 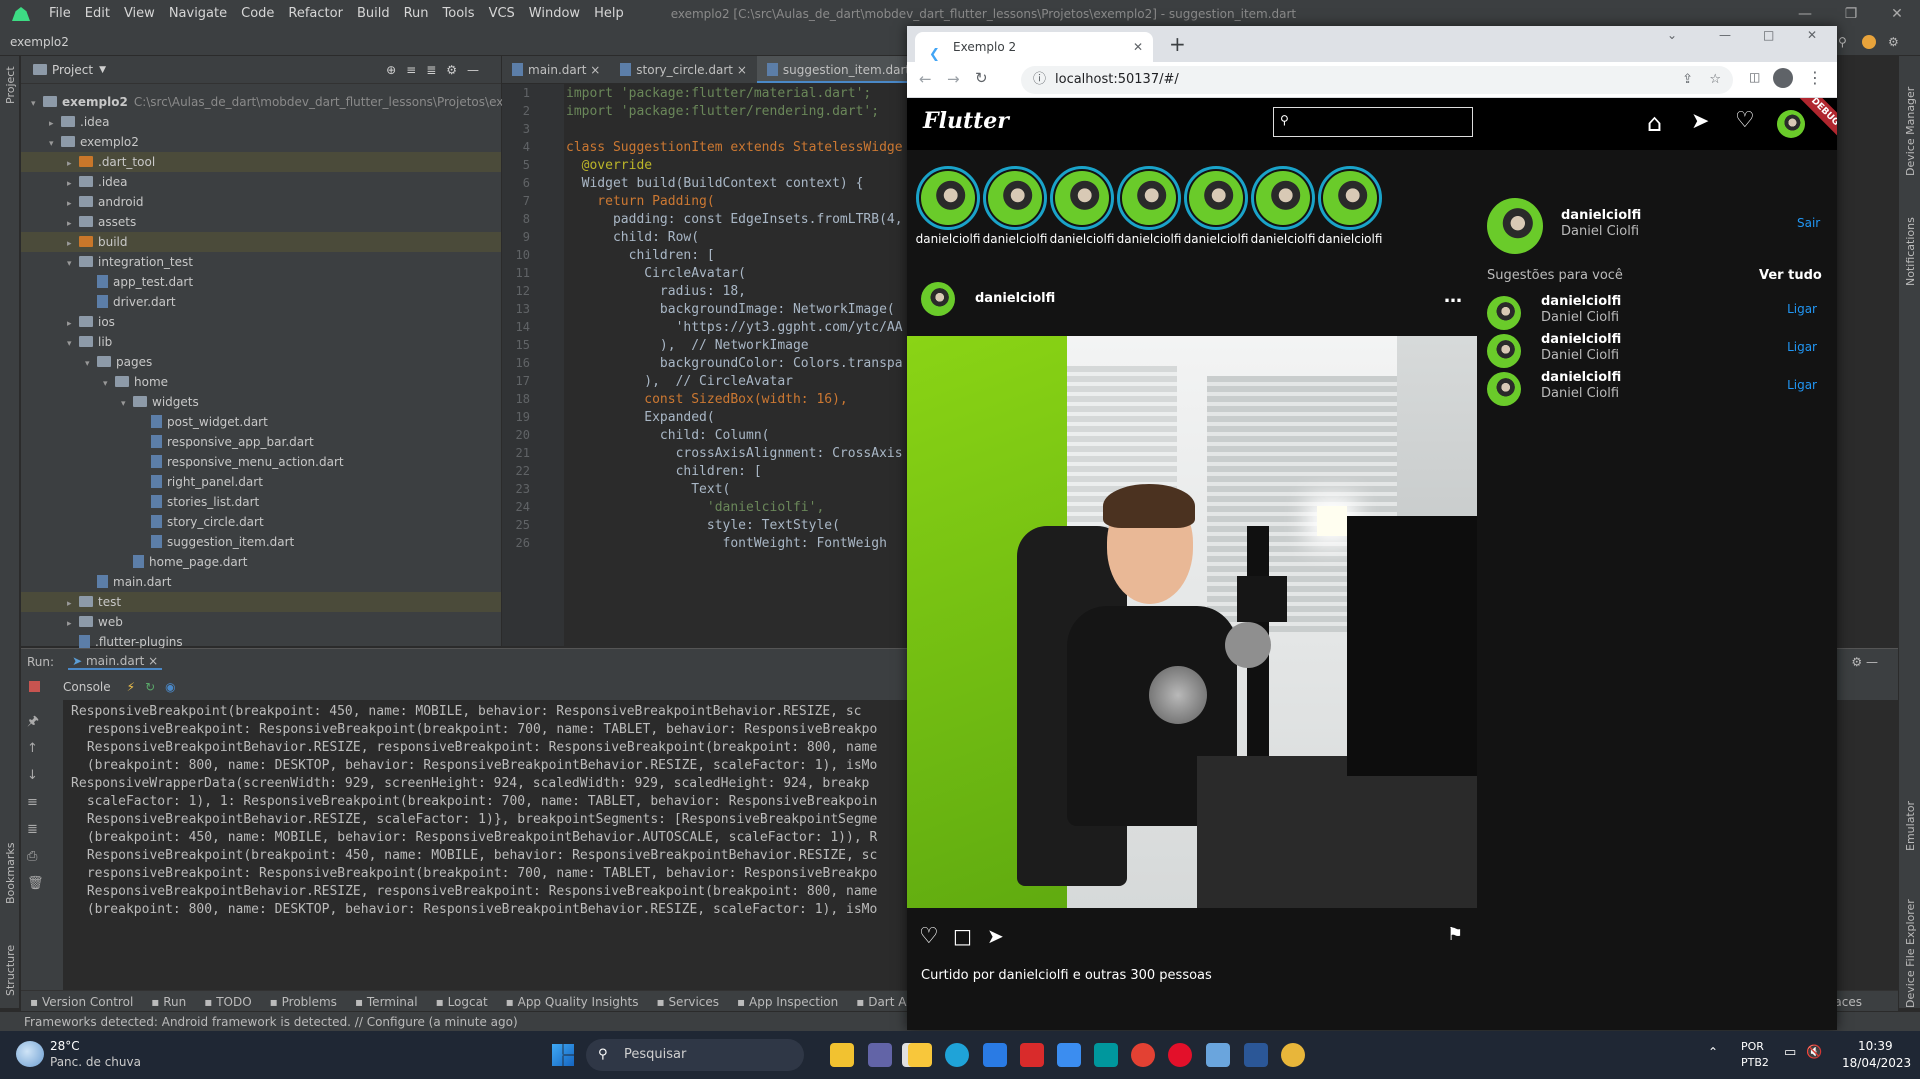 I want to click on tool-emulator: Emulator, so click(x=1910, y=826).